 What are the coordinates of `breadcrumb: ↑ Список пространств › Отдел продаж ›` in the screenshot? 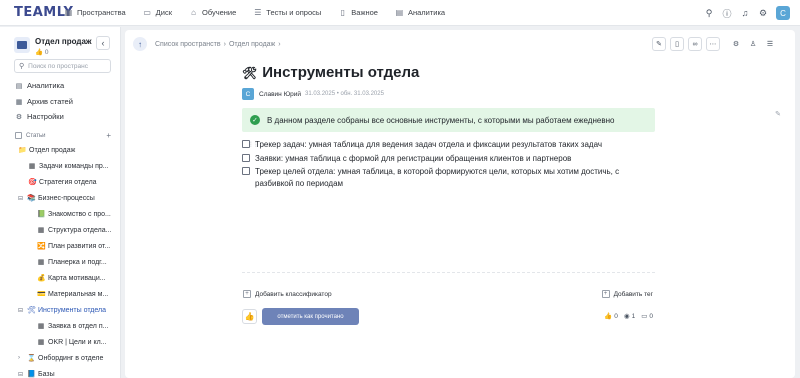 It's located at (208, 44).